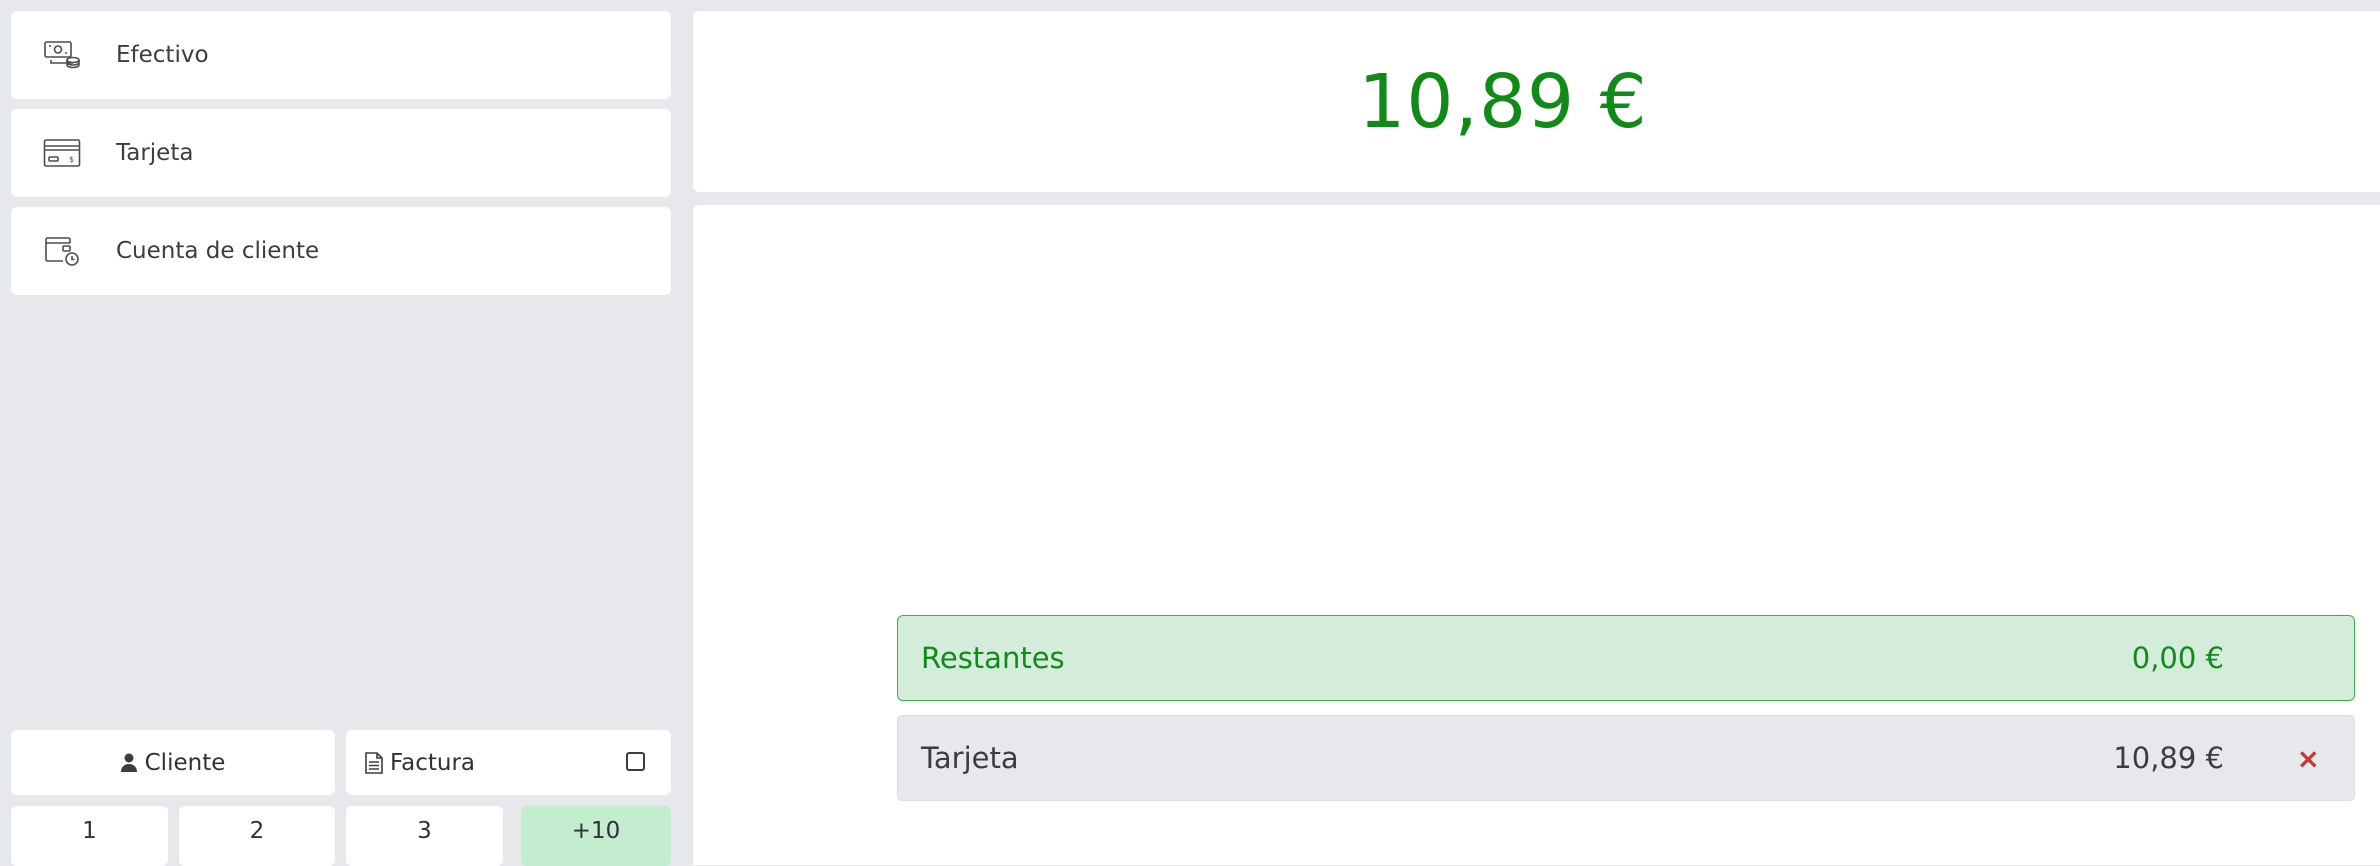  I want to click on keypad-key-3: 3, so click(424, 836).